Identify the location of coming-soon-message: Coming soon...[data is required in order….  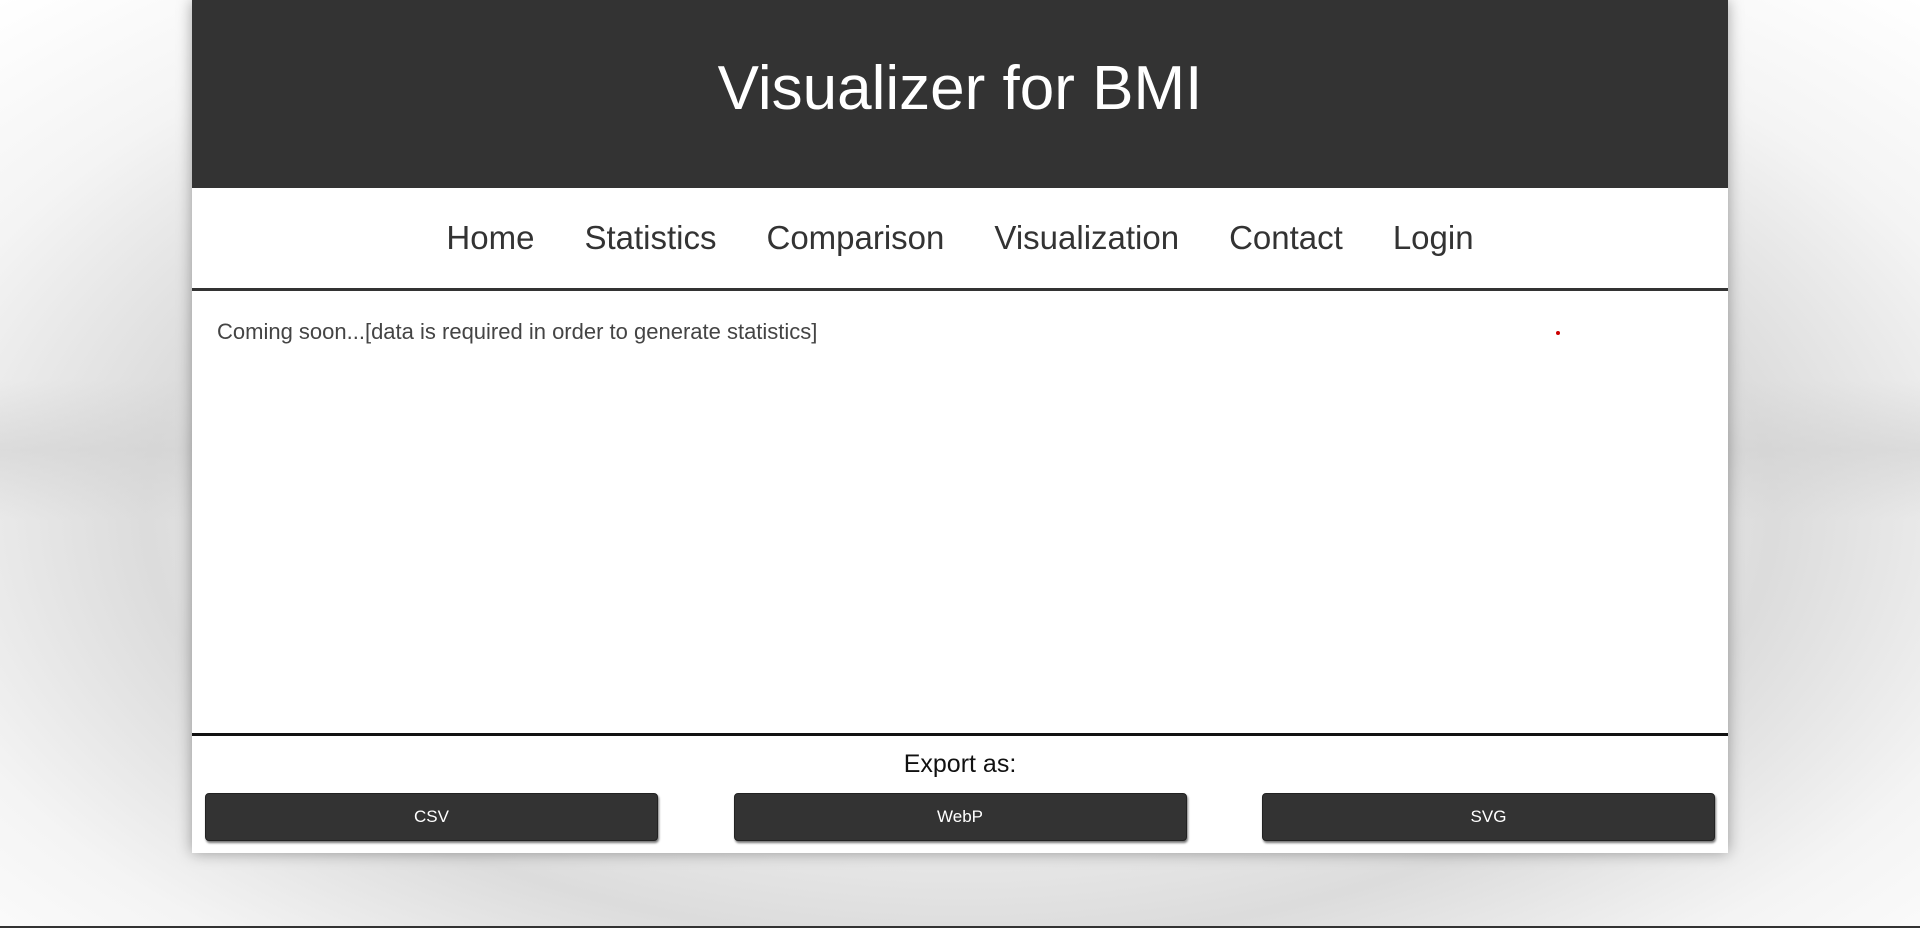
(517, 331).